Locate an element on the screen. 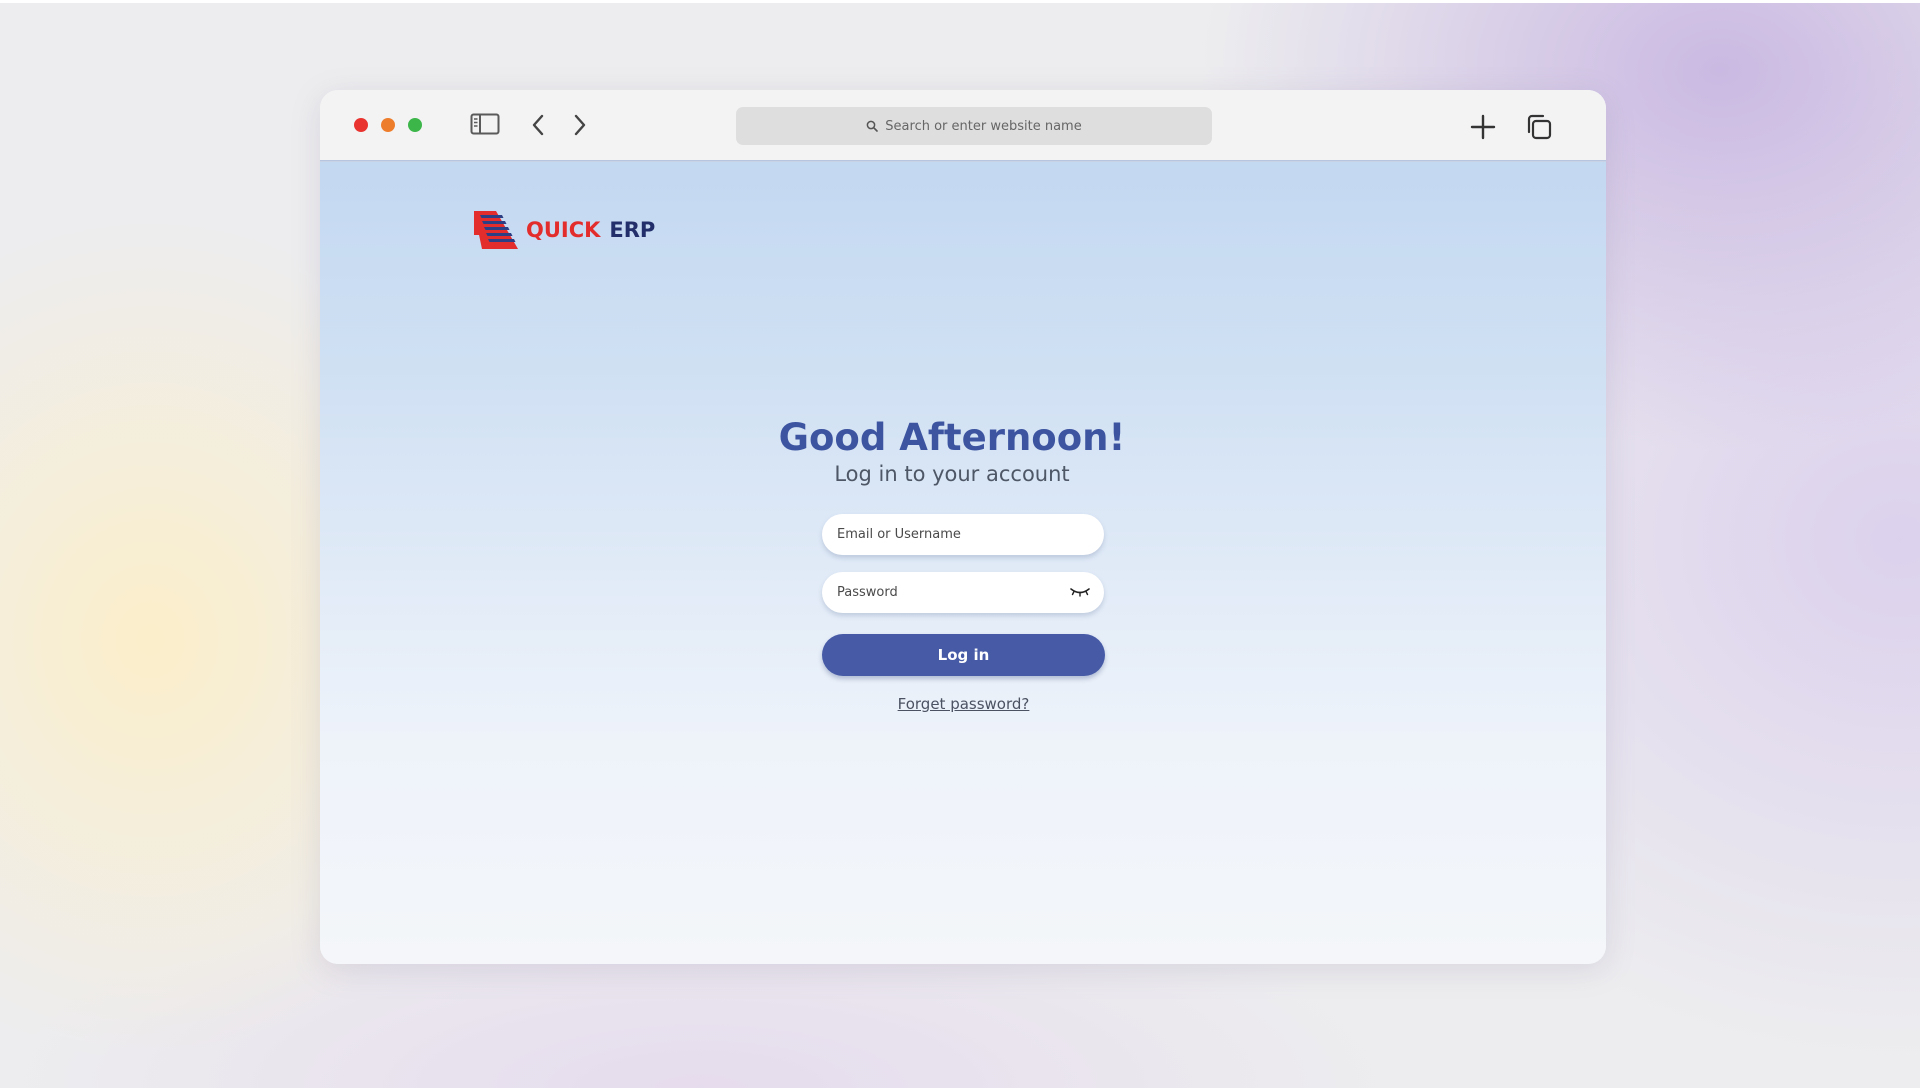 This screenshot has height=1088, width=1920. eye-closed-icon is located at coordinates (1080, 592).